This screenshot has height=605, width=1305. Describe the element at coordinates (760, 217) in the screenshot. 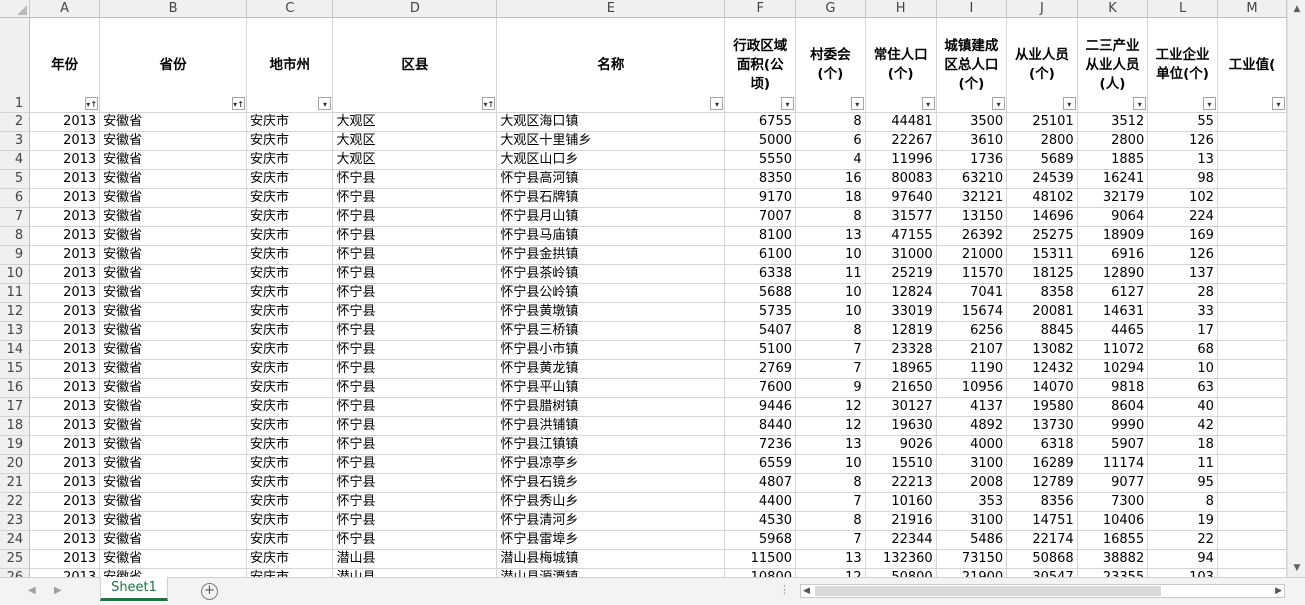

I see `cell-f: 7007` at that location.